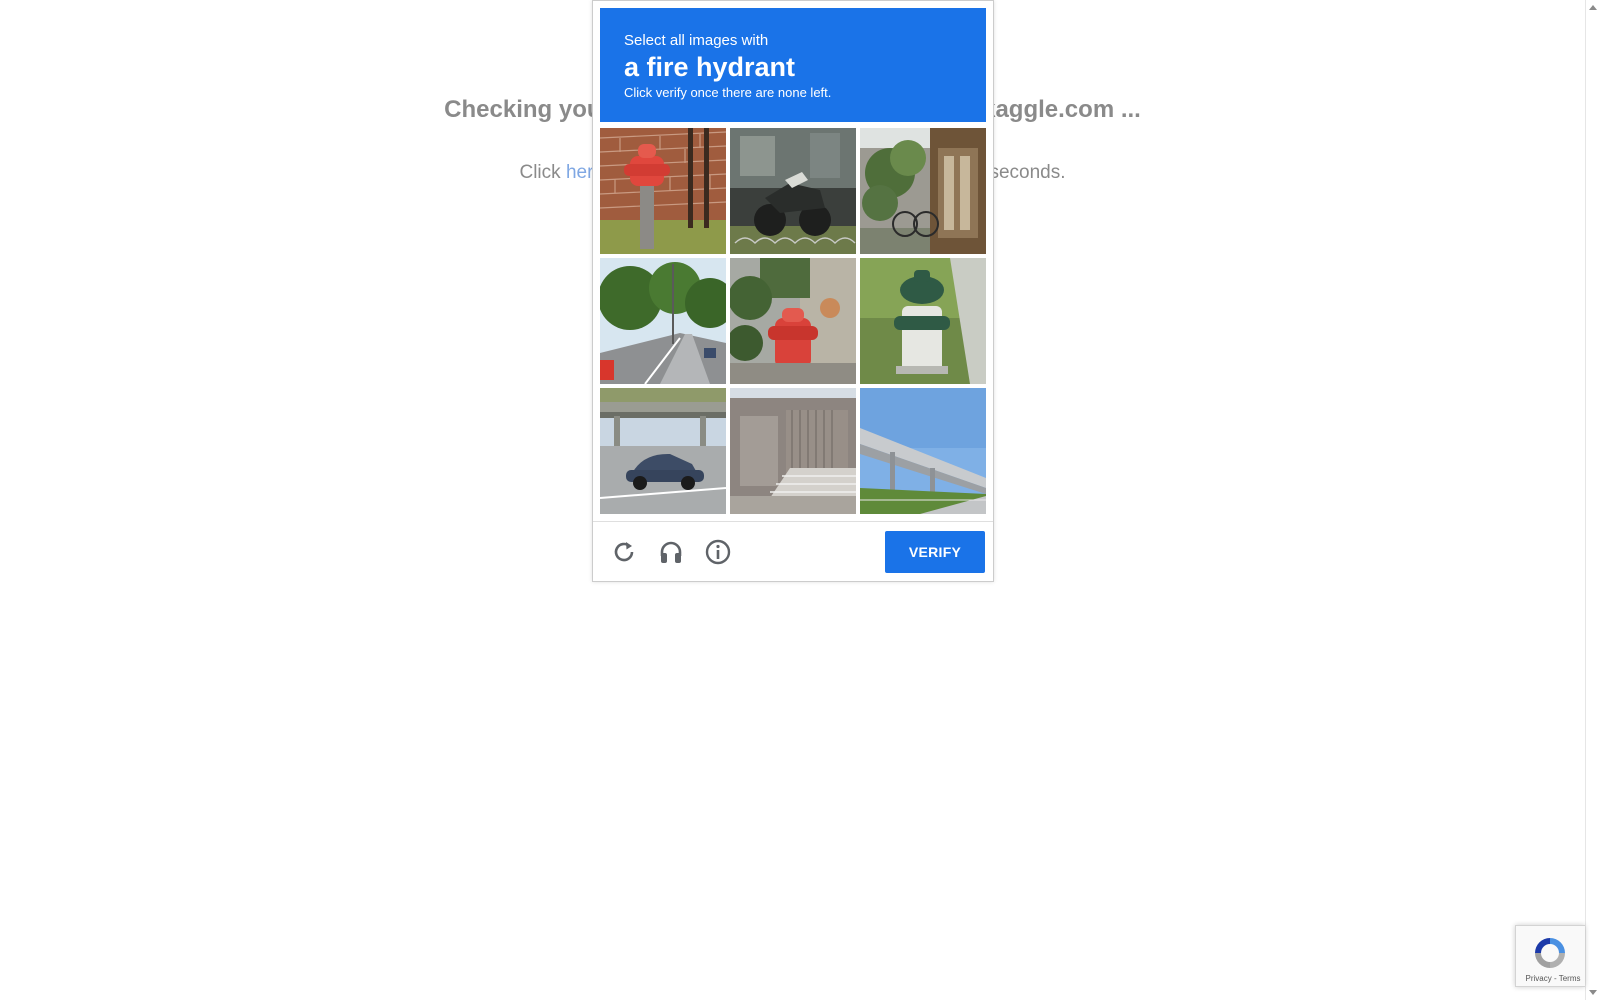  What do you see at coordinates (718, 552) in the screenshot?
I see `info-icon` at bounding box center [718, 552].